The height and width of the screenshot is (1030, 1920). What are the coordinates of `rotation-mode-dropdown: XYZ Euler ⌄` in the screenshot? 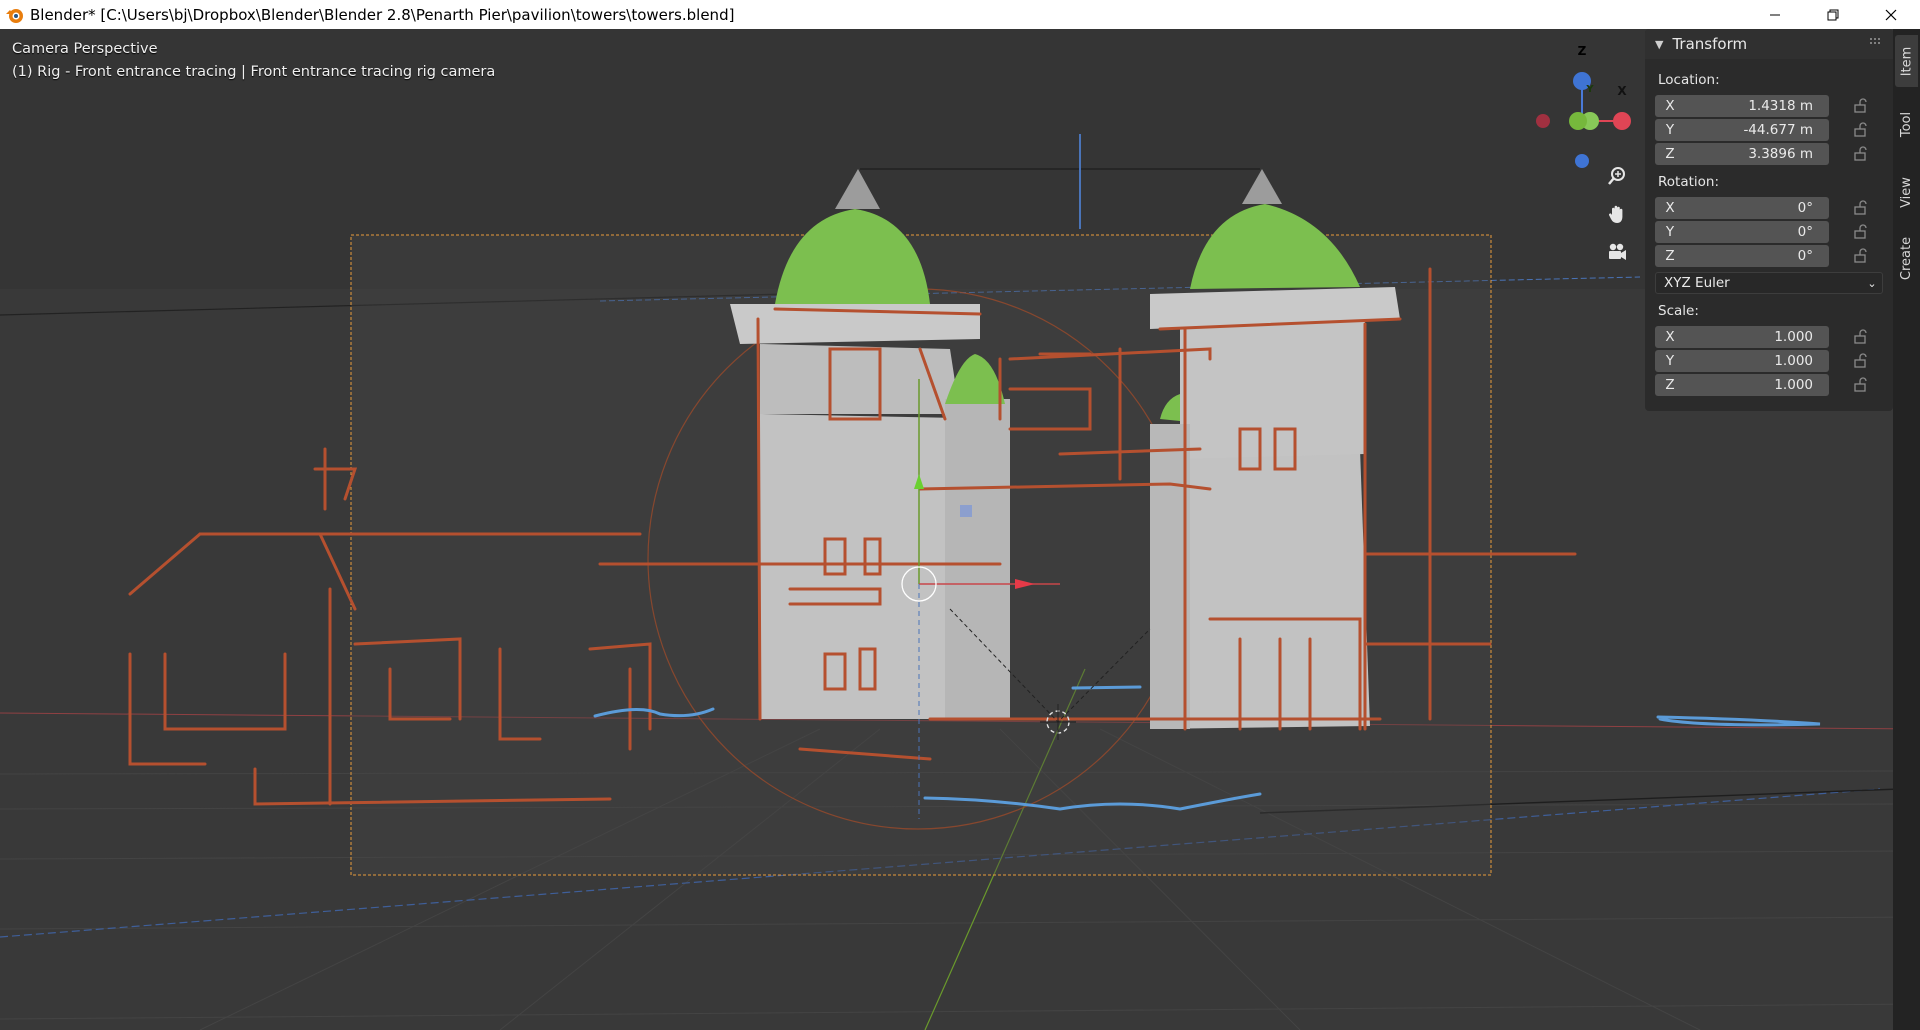 It's located at (1769, 283).